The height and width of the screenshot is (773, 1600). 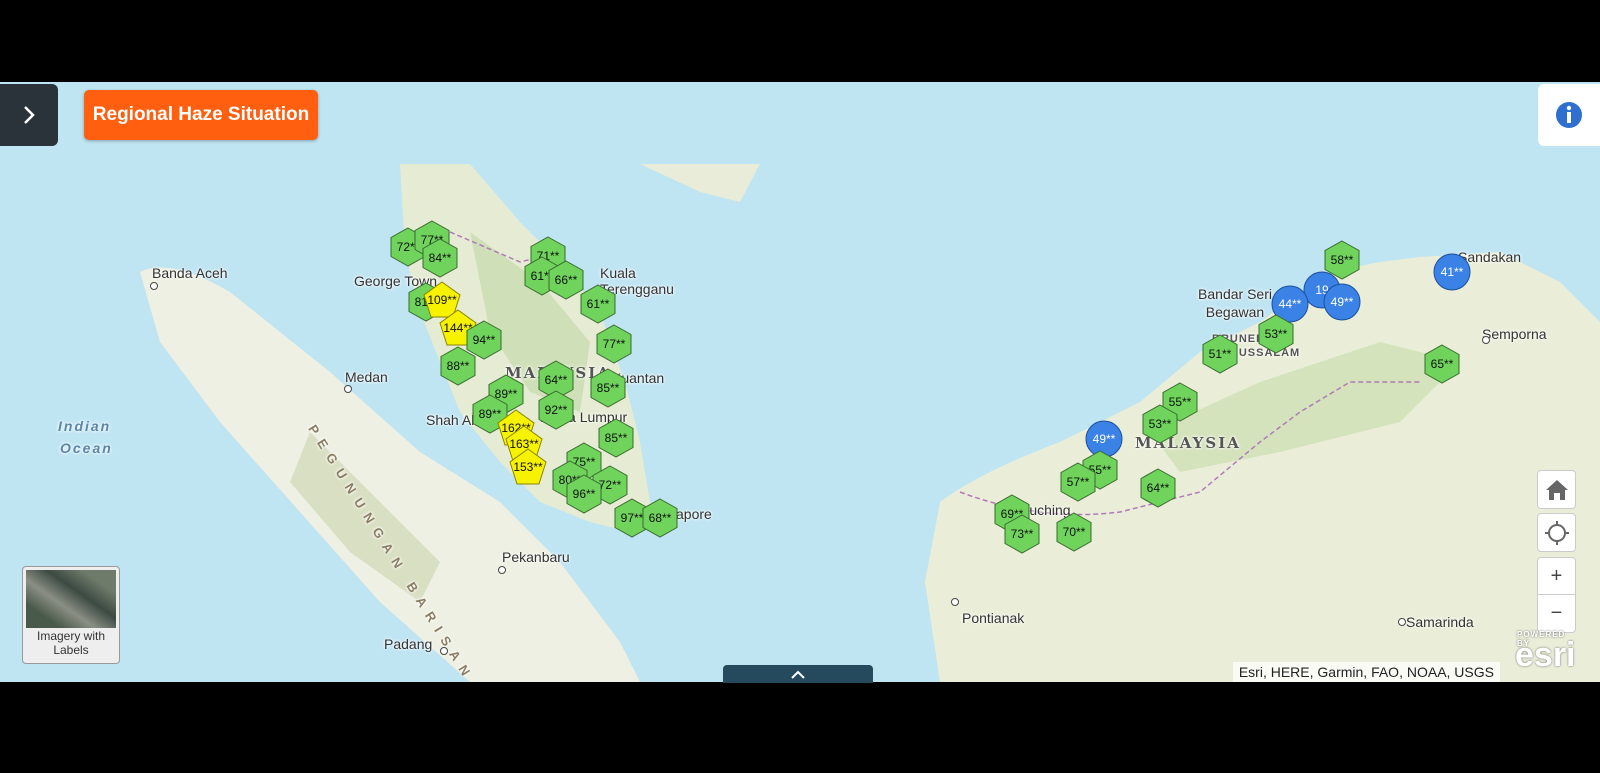 I want to click on basemap-thumbnail, so click(x=71, y=599).